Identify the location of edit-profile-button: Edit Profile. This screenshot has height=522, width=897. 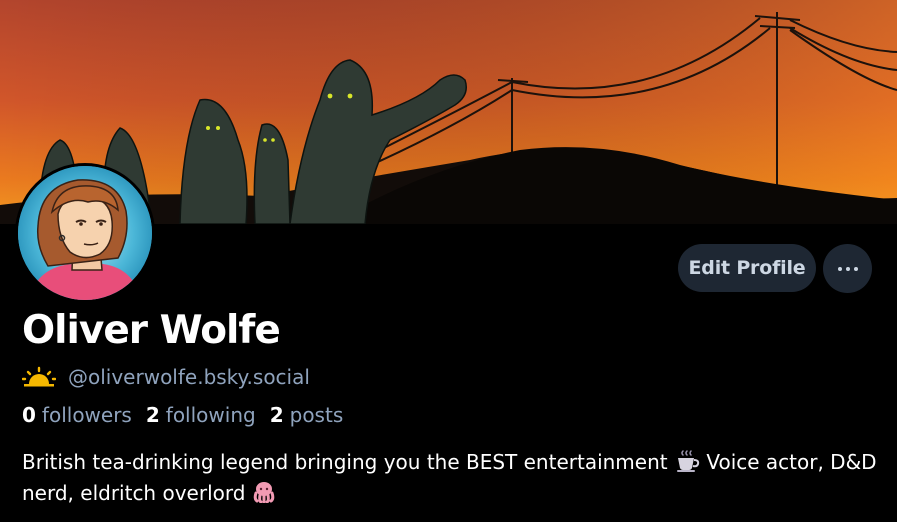
(747, 268).